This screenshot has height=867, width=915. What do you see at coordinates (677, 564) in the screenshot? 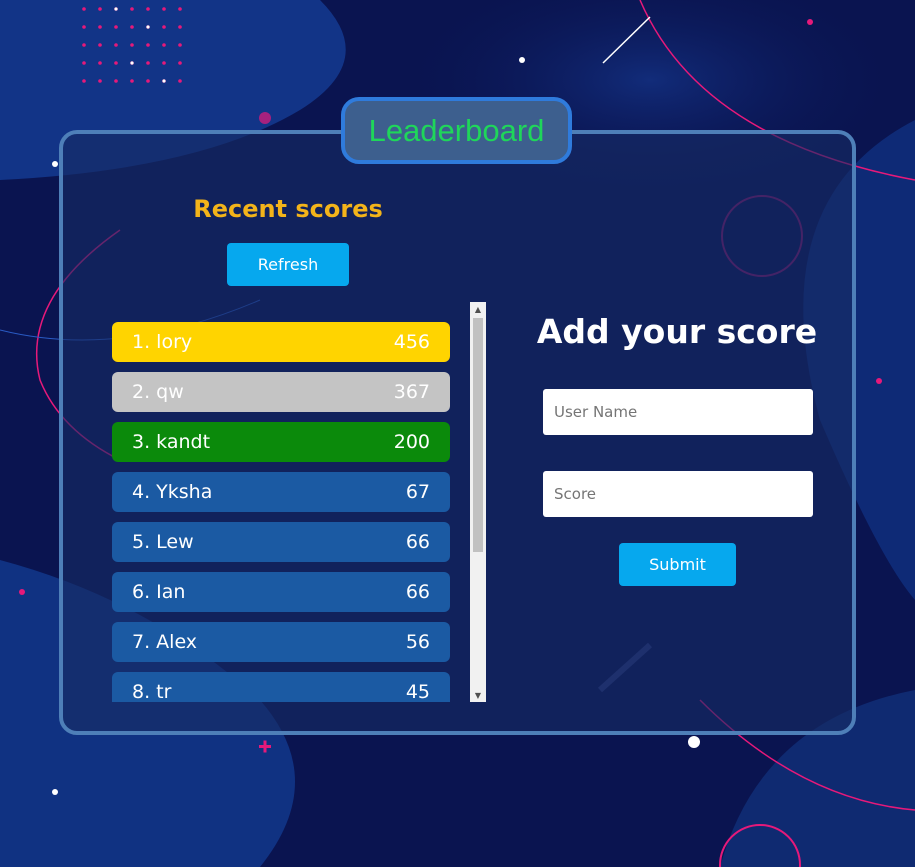
I see `submit-button: Submit` at bounding box center [677, 564].